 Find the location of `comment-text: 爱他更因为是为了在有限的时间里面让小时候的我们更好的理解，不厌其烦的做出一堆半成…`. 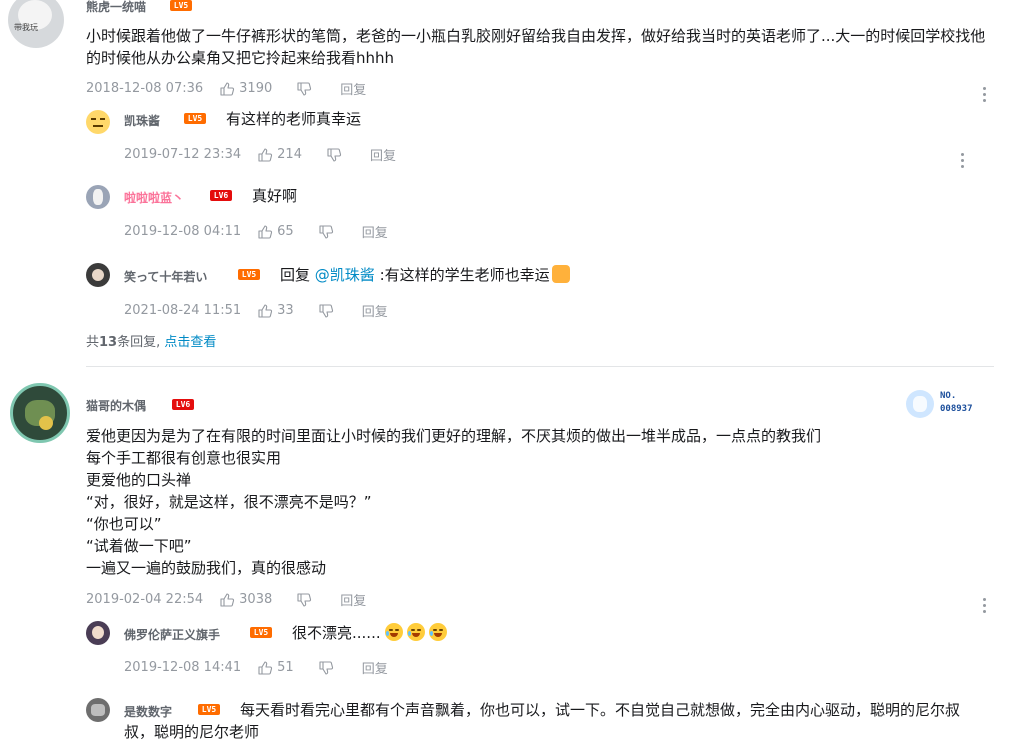

comment-text: 爱他更因为是为了在有限的时间里面让小时候的我们更好的理解，不厌其烦的做出一堆半成… is located at coordinates (454, 502).